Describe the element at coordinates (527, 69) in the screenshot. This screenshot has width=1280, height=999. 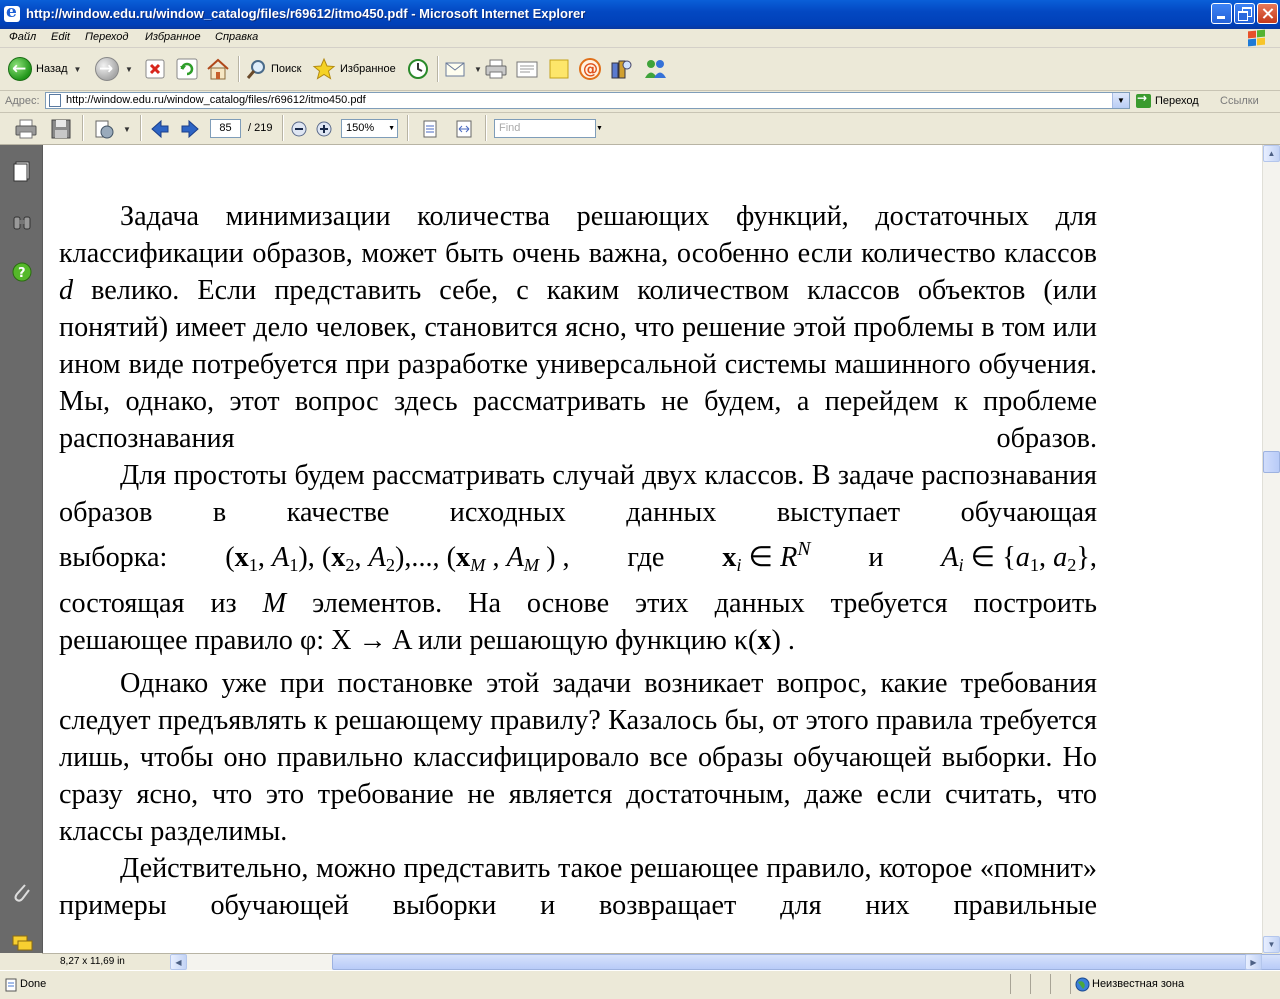
I see `edit-button` at that location.